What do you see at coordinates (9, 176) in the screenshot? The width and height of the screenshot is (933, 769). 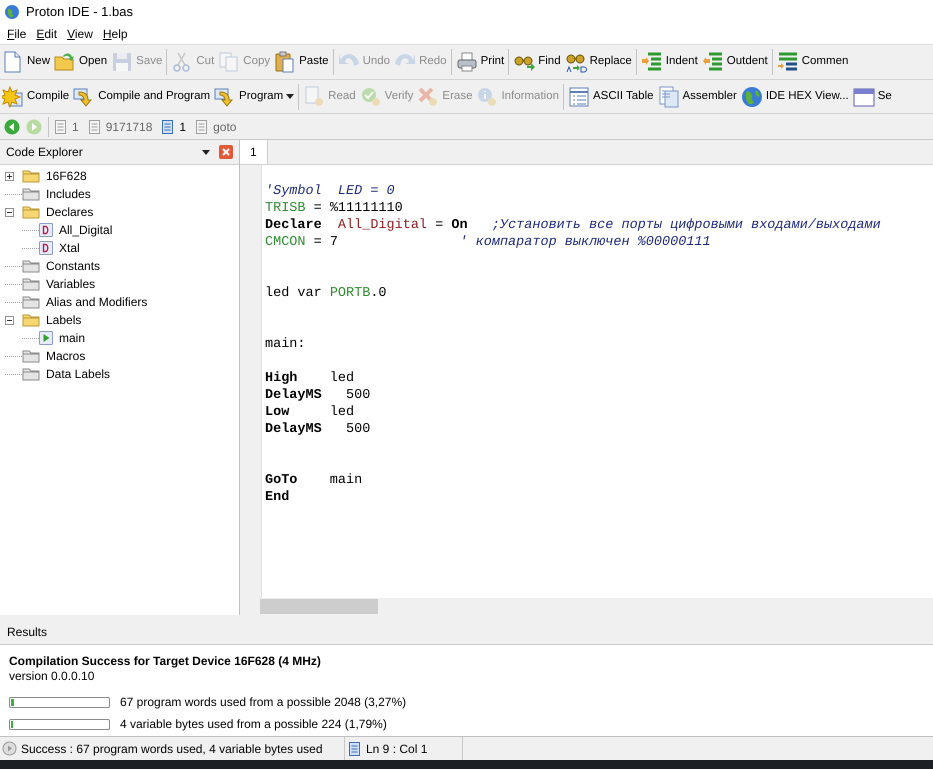 I see `expand-icon` at bounding box center [9, 176].